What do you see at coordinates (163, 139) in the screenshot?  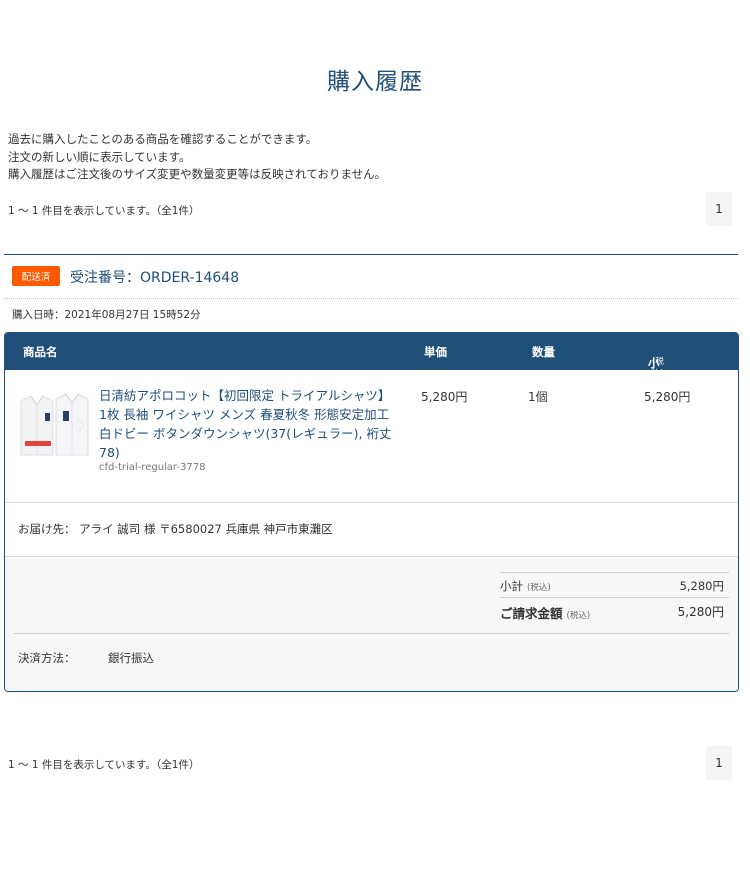 I see `intro-line: 過去に購入したことのある商品を確認することができます。` at bounding box center [163, 139].